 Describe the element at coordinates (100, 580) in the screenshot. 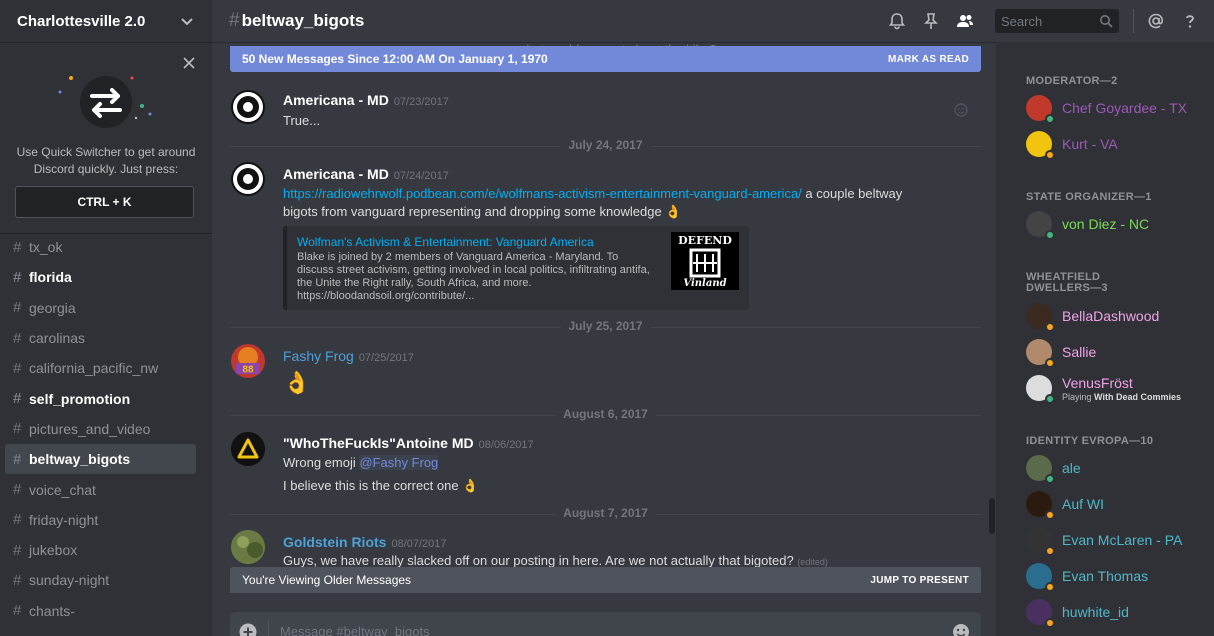

I see `channel-item-sunday-night: # sunday-night` at that location.